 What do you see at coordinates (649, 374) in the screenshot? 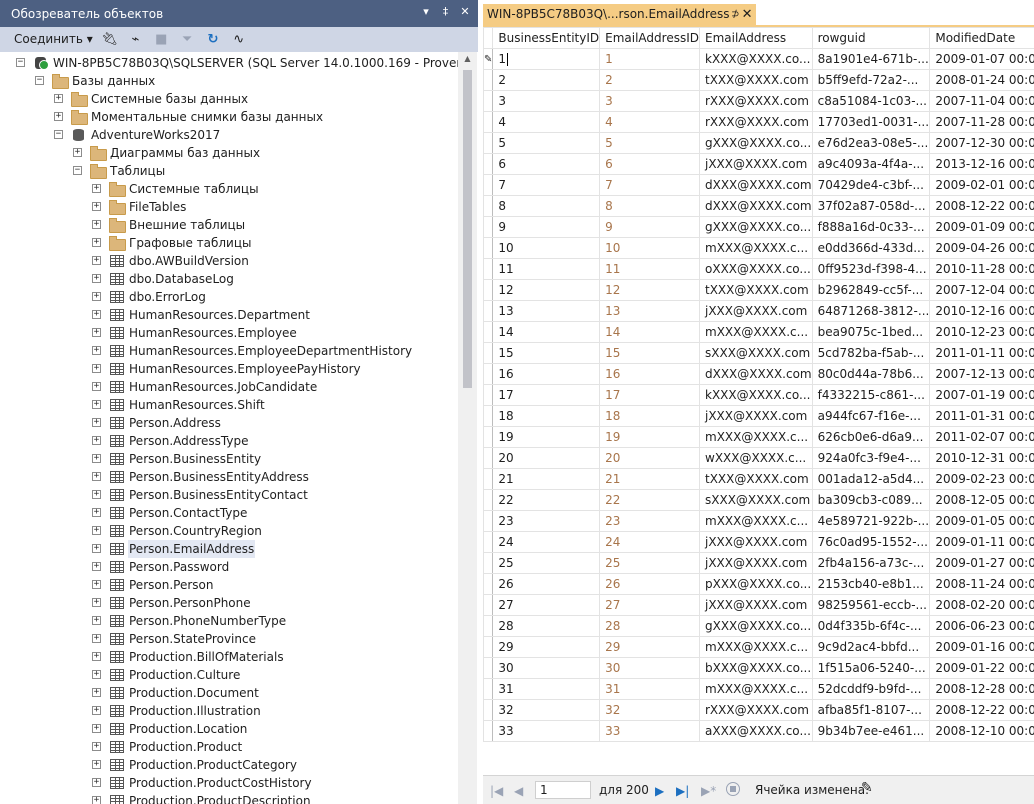
I see `table-cell: 16` at bounding box center [649, 374].